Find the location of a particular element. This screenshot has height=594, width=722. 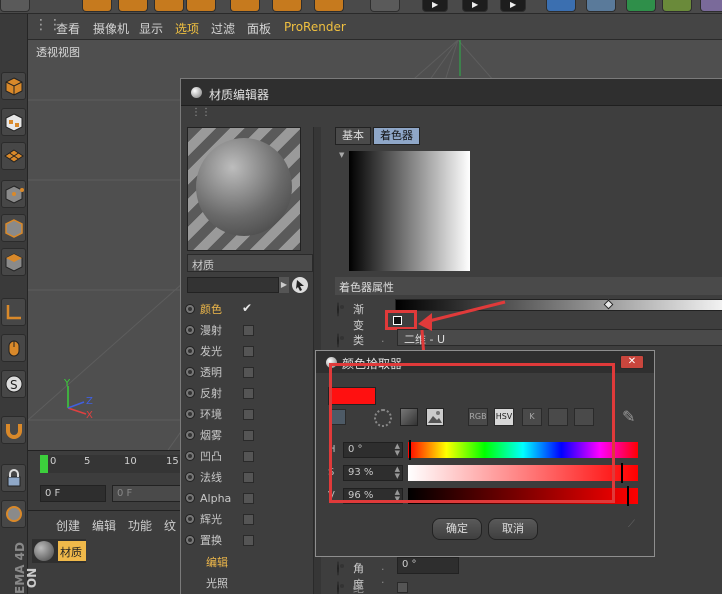

close-icon: ✕ is located at coordinates (632, 362).